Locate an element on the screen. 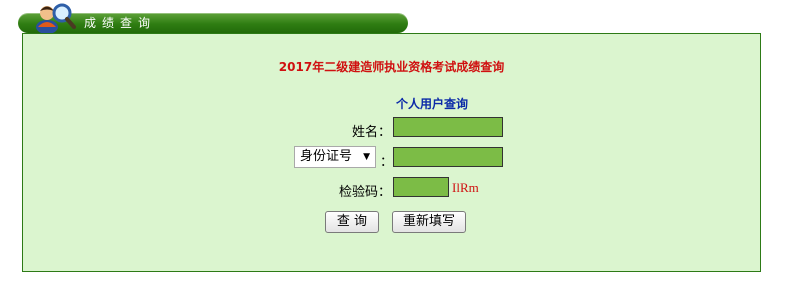  user-search-icon is located at coordinates (56, 18).